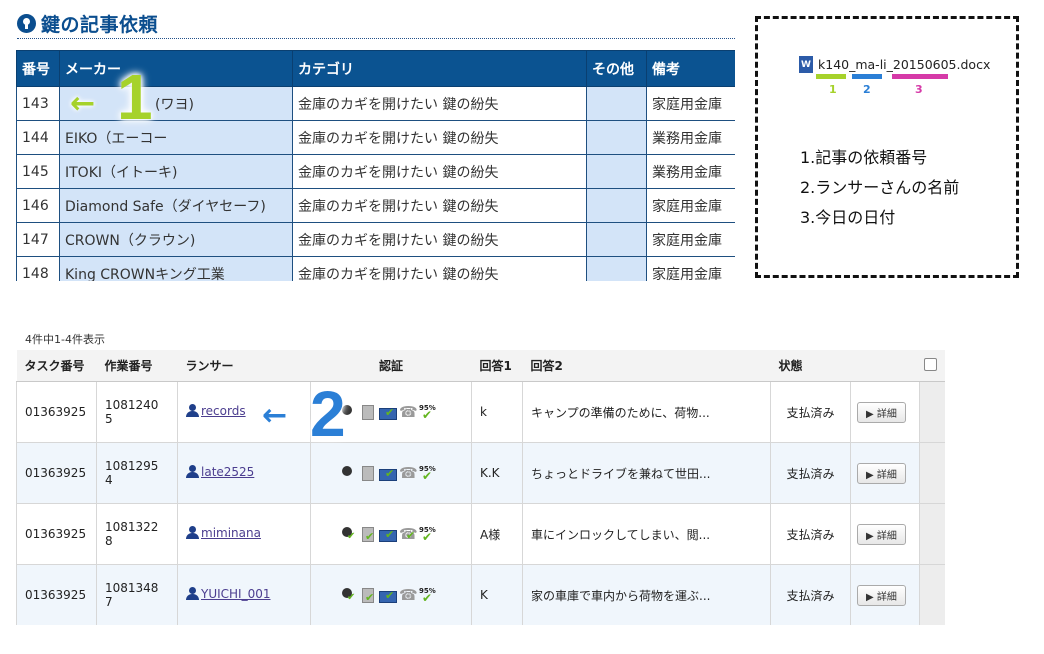 This screenshot has height=654, width=1044. What do you see at coordinates (616, 68) in the screenshot?
I see `col-other: その他` at bounding box center [616, 68].